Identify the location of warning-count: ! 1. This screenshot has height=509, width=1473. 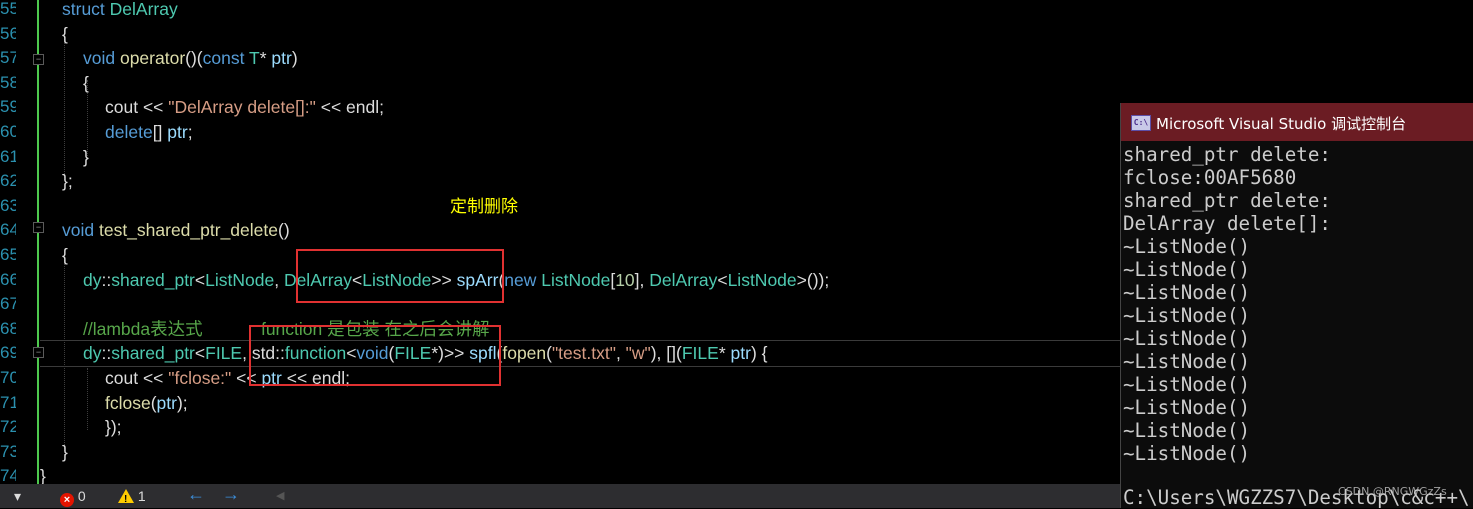
(132, 496).